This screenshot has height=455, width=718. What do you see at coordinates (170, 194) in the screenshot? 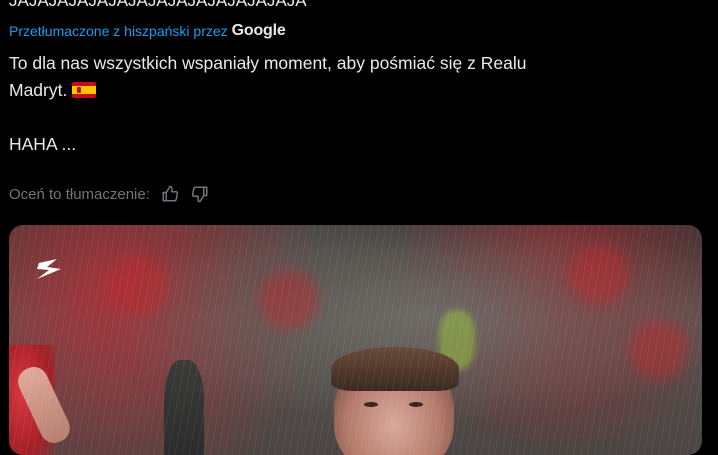
I see `thumbs-up-icon` at bounding box center [170, 194].